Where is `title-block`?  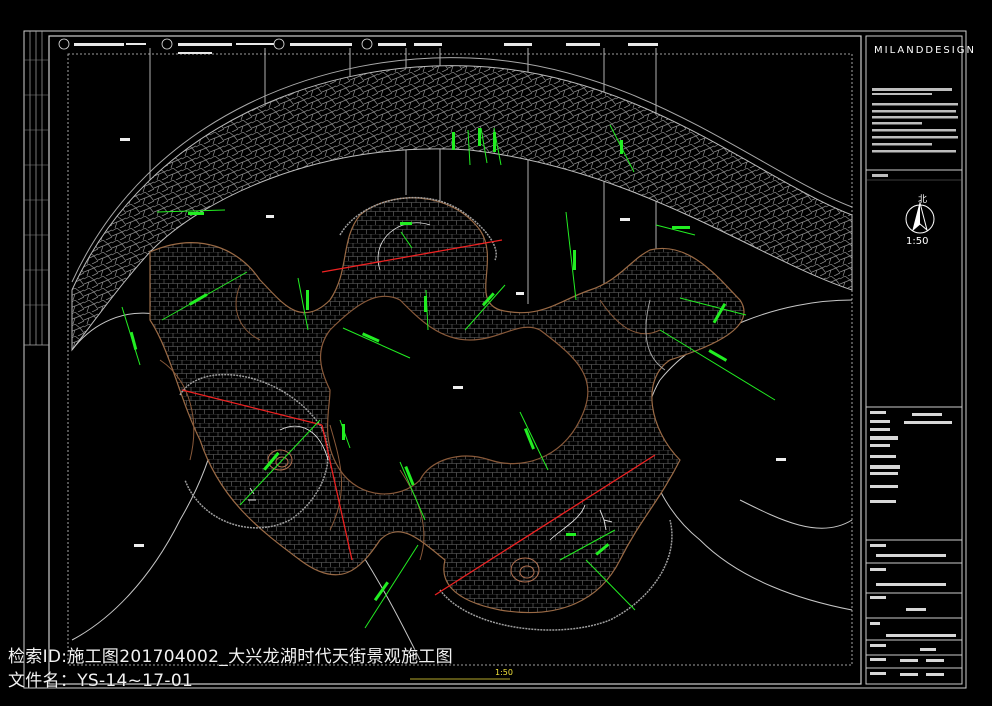
title-block is located at coordinates (914, 360).